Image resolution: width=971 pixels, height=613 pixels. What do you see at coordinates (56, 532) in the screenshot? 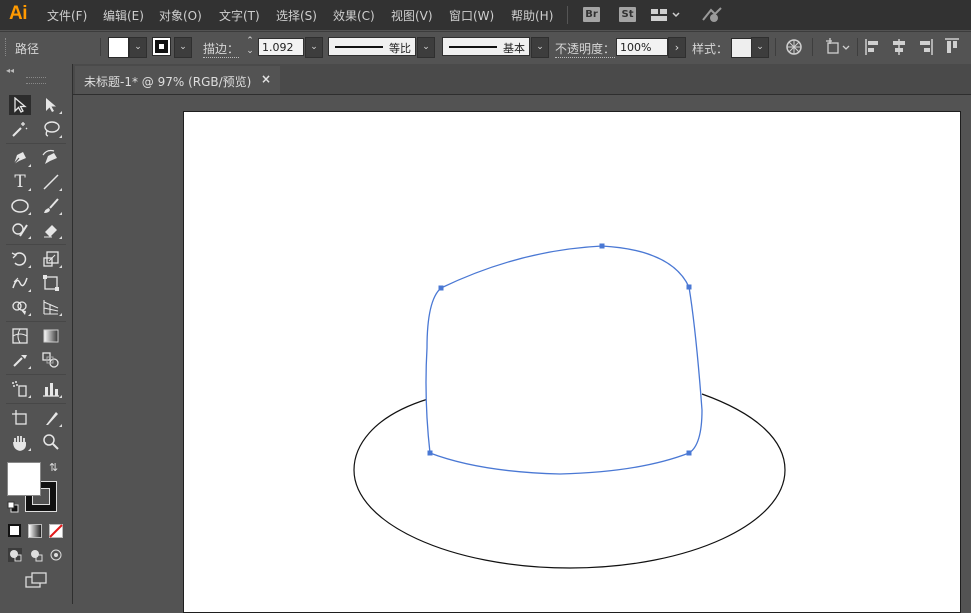
I see `none-mode-icon` at bounding box center [56, 532].